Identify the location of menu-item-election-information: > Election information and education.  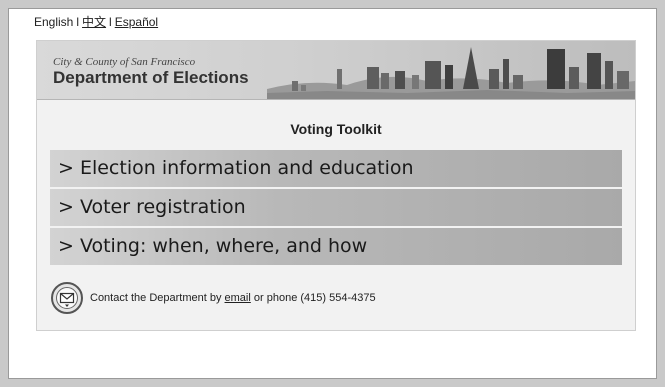
(336, 168).